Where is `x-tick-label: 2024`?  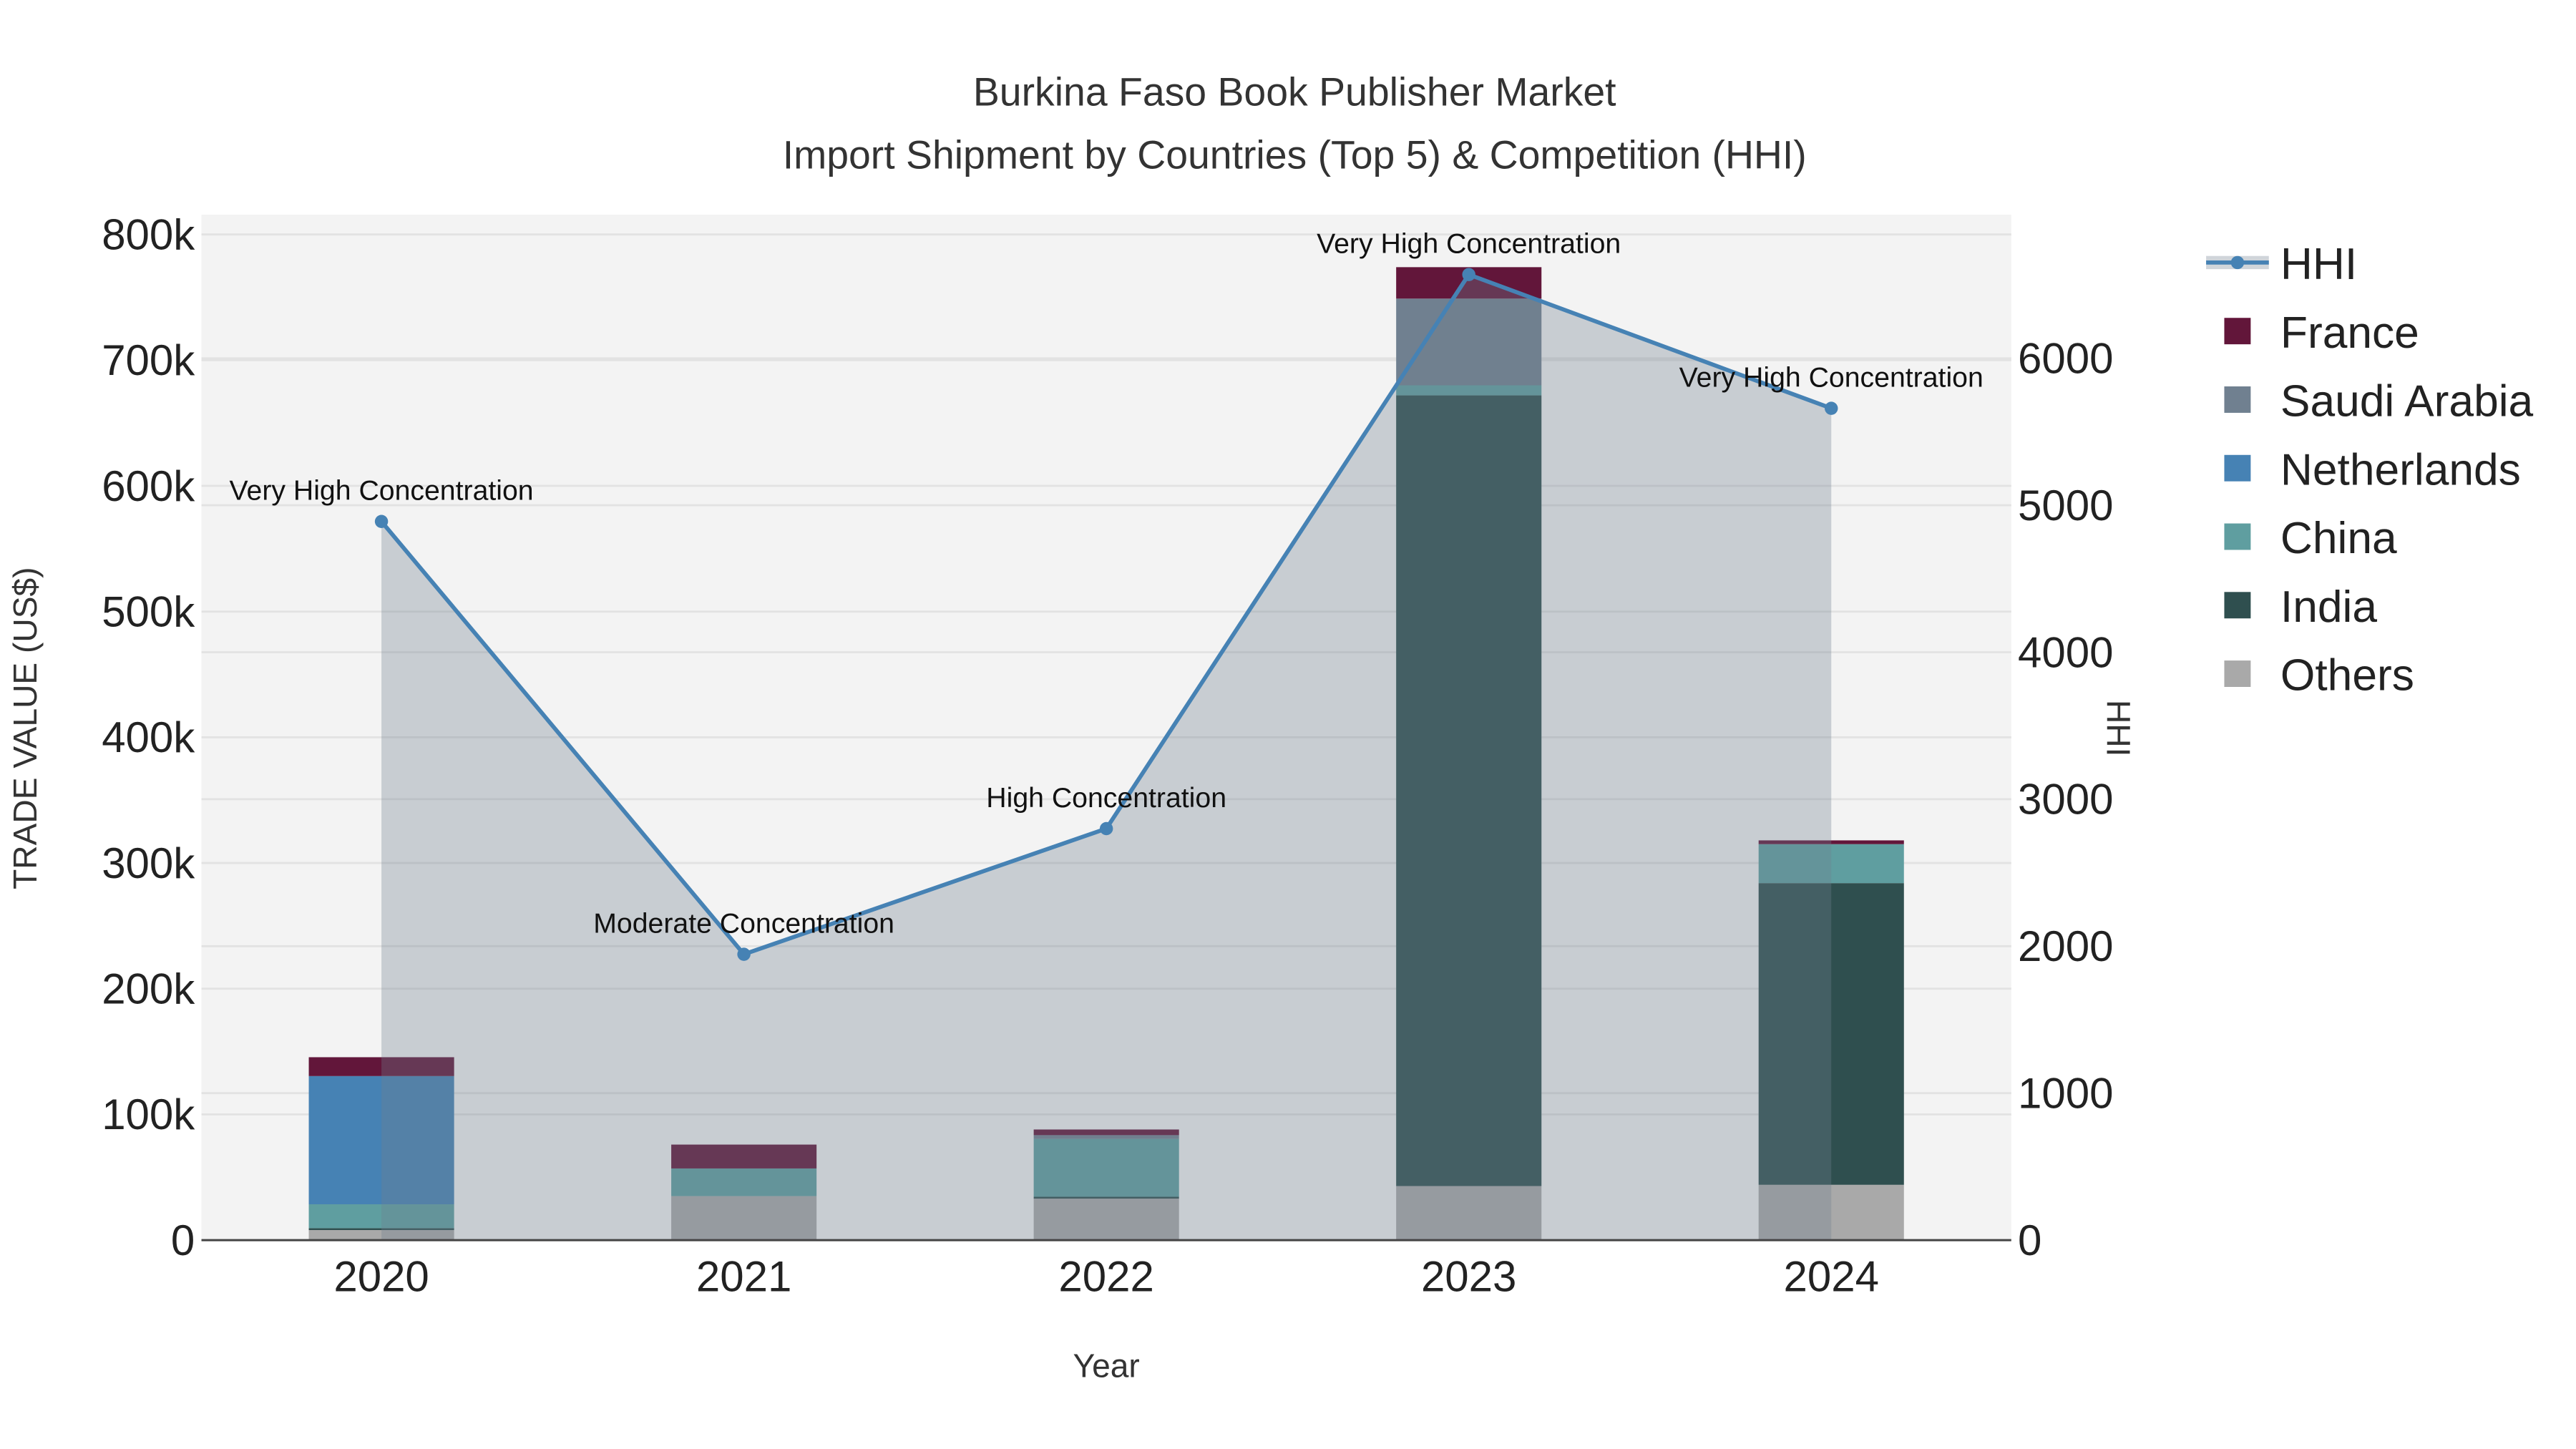
x-tick-label: 2024 is located at coordinates (1830, 1277).